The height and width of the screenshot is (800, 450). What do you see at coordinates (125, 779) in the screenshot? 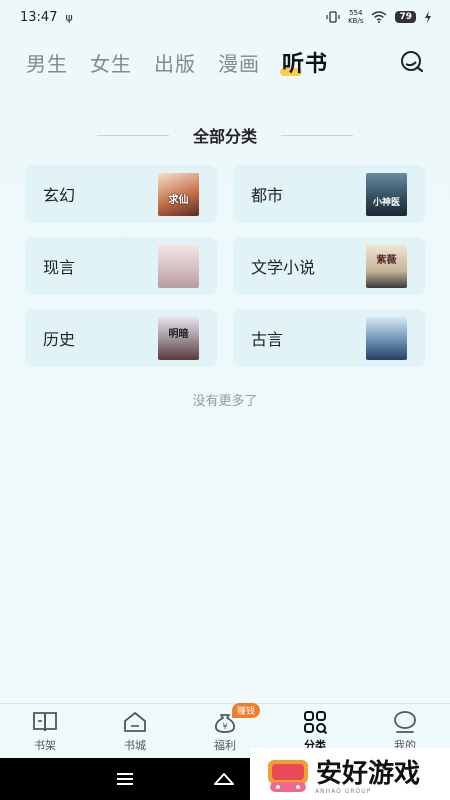
I see `menu-icon` at bounding box center [125, 779].